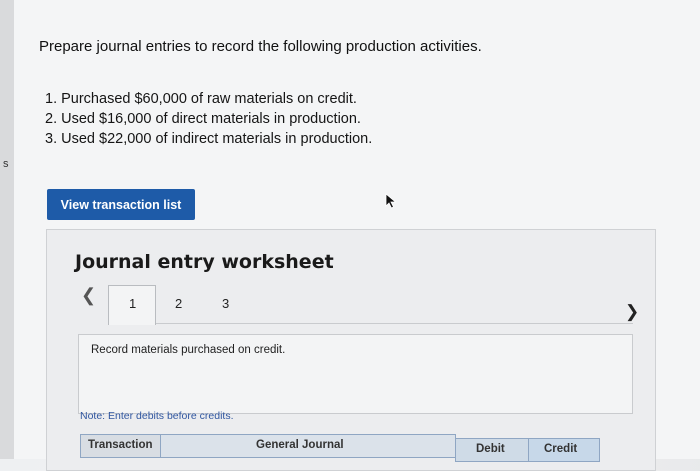  Describe the element at coordinates (88, 295) in the screenshot. I see `chevron-left-icon: ❮` at that location.